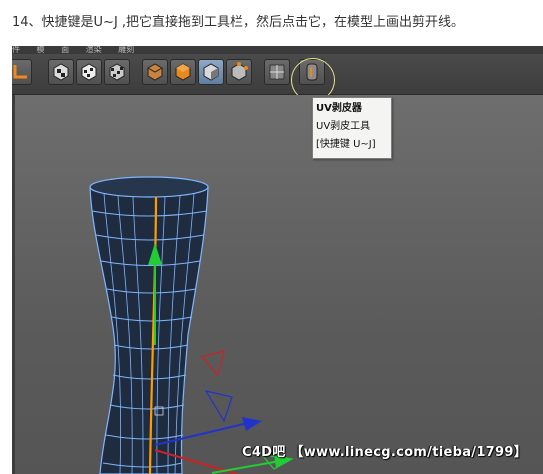 Image resolution: width=543 pixels, height=474 pixels. I want to click on cube-orange-button, so click(183, 72).